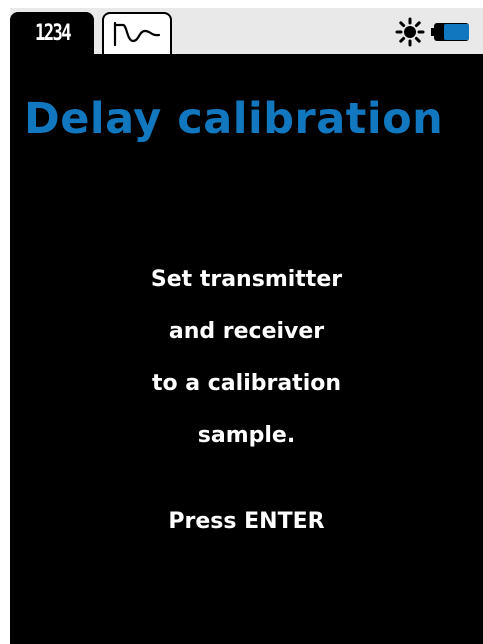 The width and height of the screenshot is (483, 644). I want to click on press-enter-prompt: Press ENTER, so click(246, 521).